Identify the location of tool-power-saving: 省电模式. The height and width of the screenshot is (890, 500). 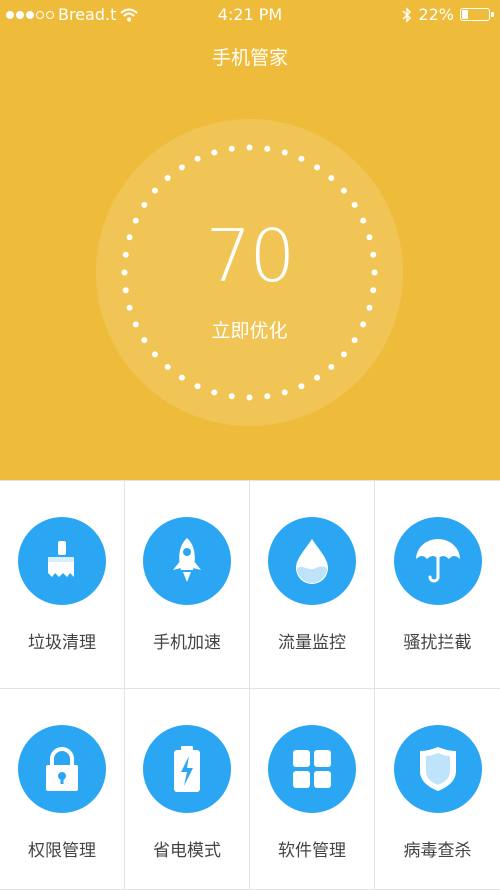
(187, 789).